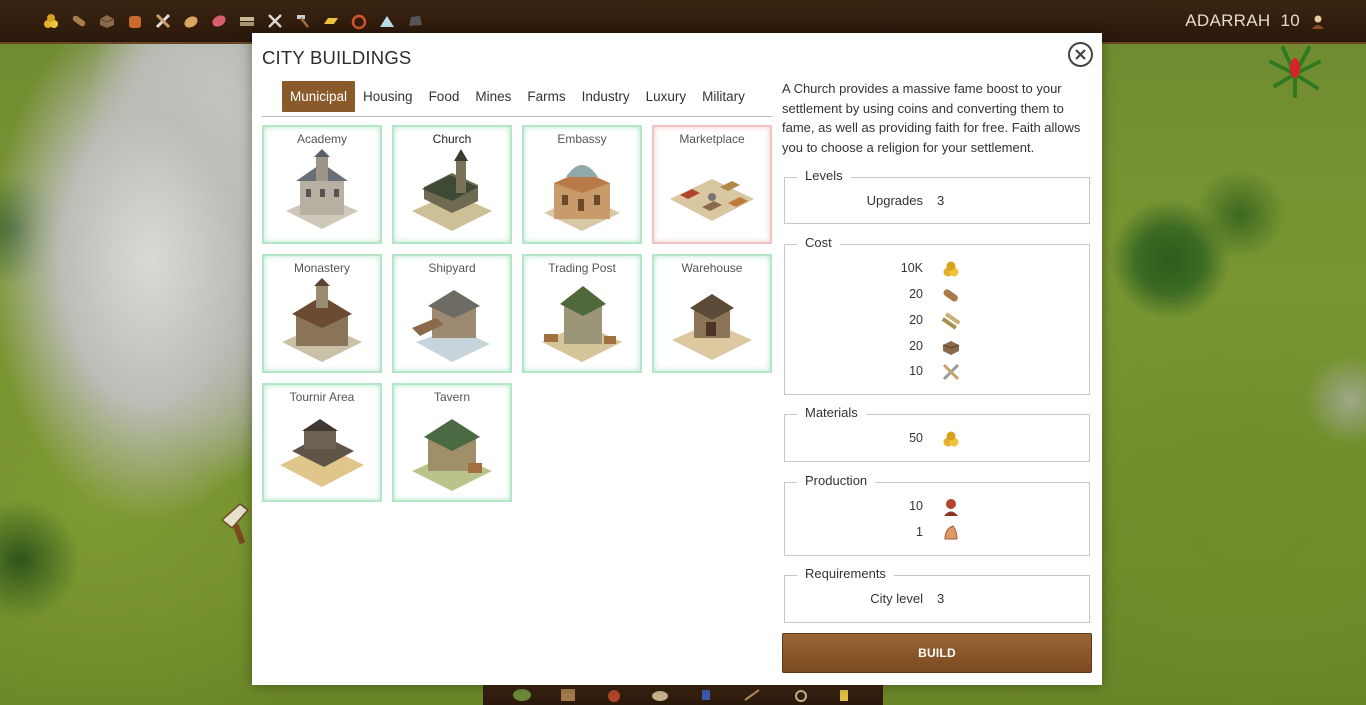 This screenshot has width=1366, height=705. I want to click on building-name: Tavern, so click(452, 397).